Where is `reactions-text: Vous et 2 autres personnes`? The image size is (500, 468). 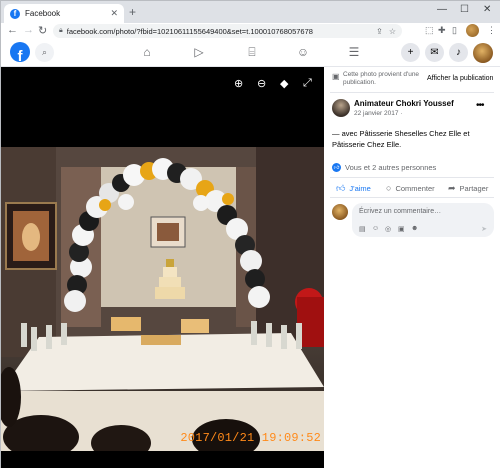
reactions-text: Vous et 2 autres personnes is located at coordinates (391, 167).